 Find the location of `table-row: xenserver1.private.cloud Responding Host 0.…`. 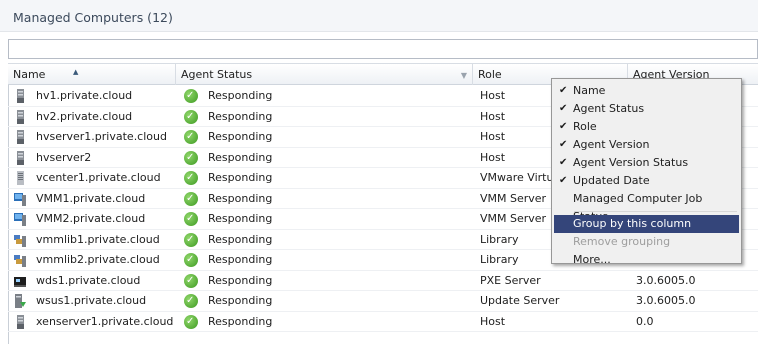

table-row: xenserver1.private.cloud Responding Host 0.… is located at coordinates (383, 322).